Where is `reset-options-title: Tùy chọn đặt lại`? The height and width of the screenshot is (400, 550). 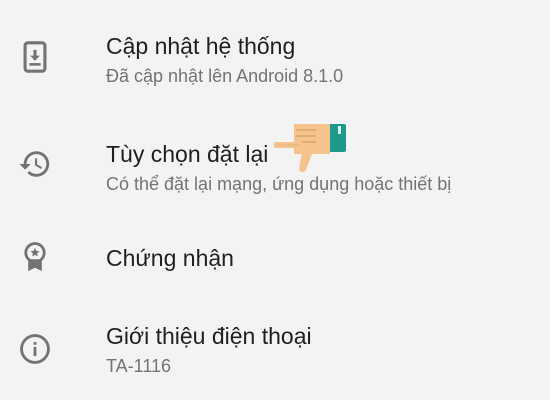 reset-options-title: Tùy chọn đặt lại is located at coordinates (187, 154).